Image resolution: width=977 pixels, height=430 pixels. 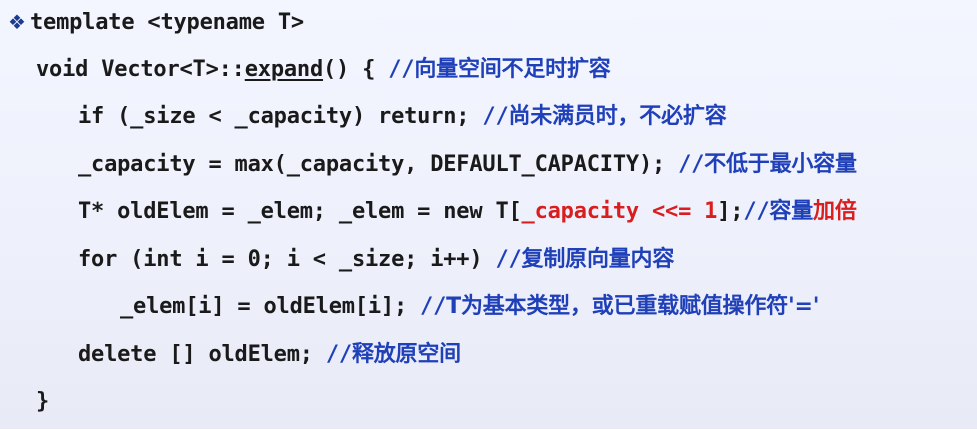 I want to click on code-text: delete [] oldElem;, so click(x=202, y=354).